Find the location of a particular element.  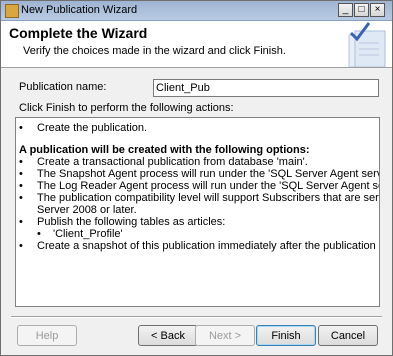

finish-button: Finish is located at coordinates (286, 335).